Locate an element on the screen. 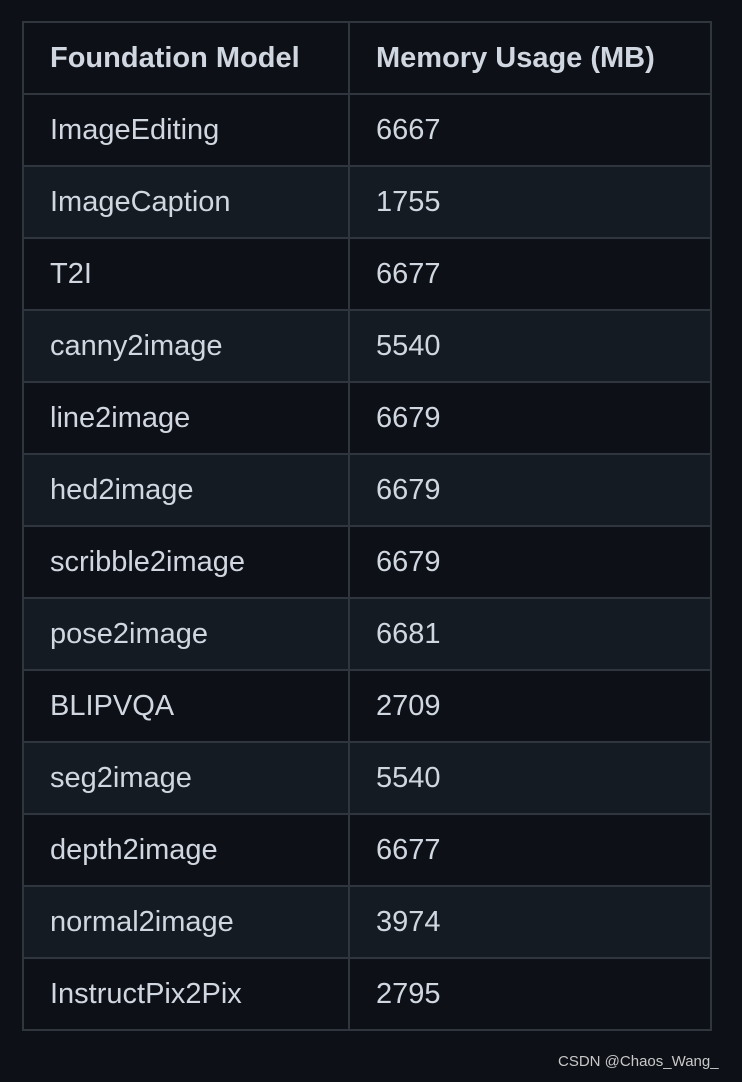 This screenshot has height=1082, width=742. model-name-cell: normal2image is located at coordinates (186, 922).